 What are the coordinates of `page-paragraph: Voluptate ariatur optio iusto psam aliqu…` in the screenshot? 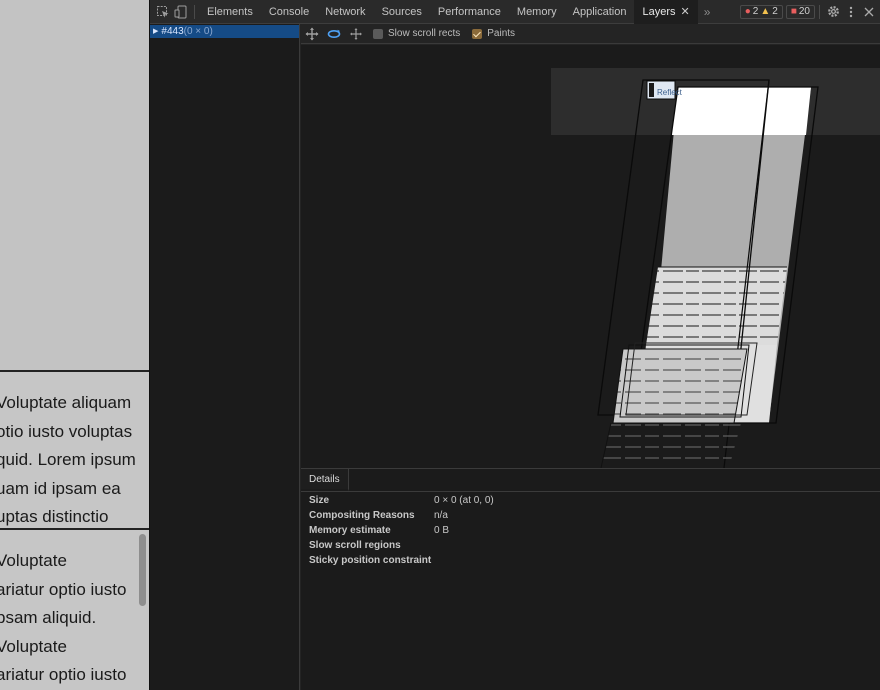 It's located at (63, 618).